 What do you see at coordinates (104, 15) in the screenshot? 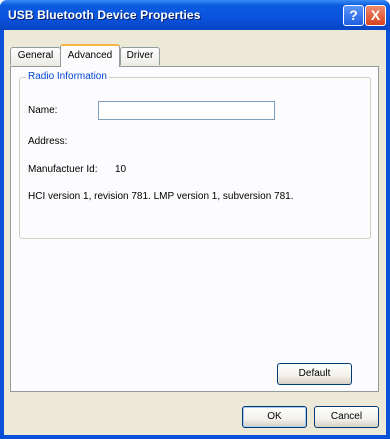
I see `window-title: USB Bluetooth Device Properties` at bounding box center [104, 15].